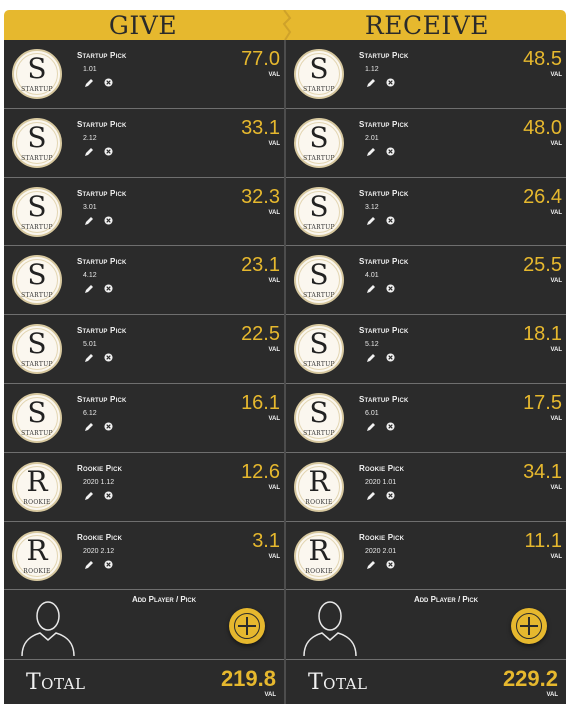 The width and height of the screenshot is (574, 710). Describe the element at coordinates (56, 683) in the screenshot. I see `total-label: Total` at that location.